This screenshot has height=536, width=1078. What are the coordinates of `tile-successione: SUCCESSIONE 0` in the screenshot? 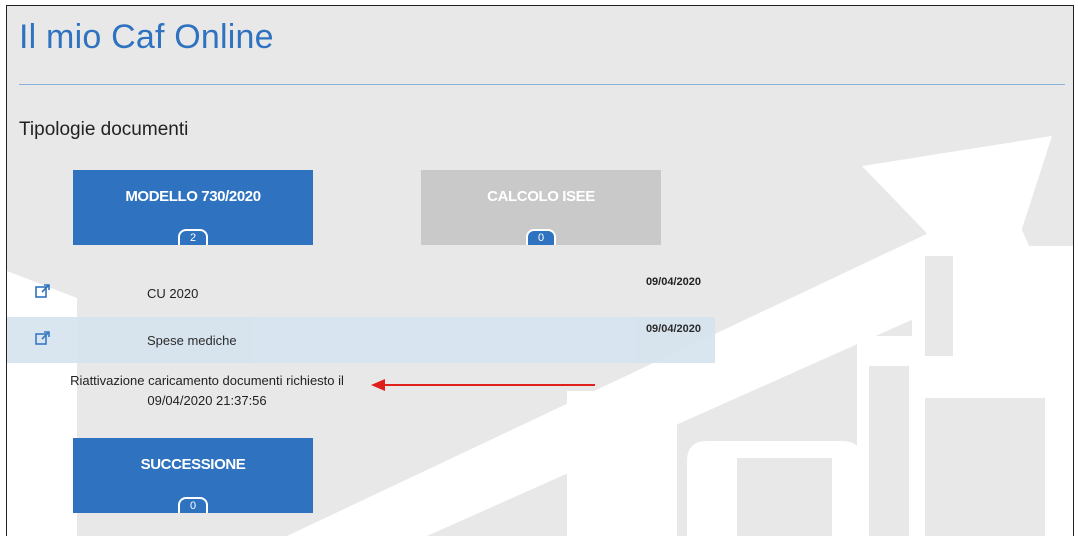 It's located at (193, 475).